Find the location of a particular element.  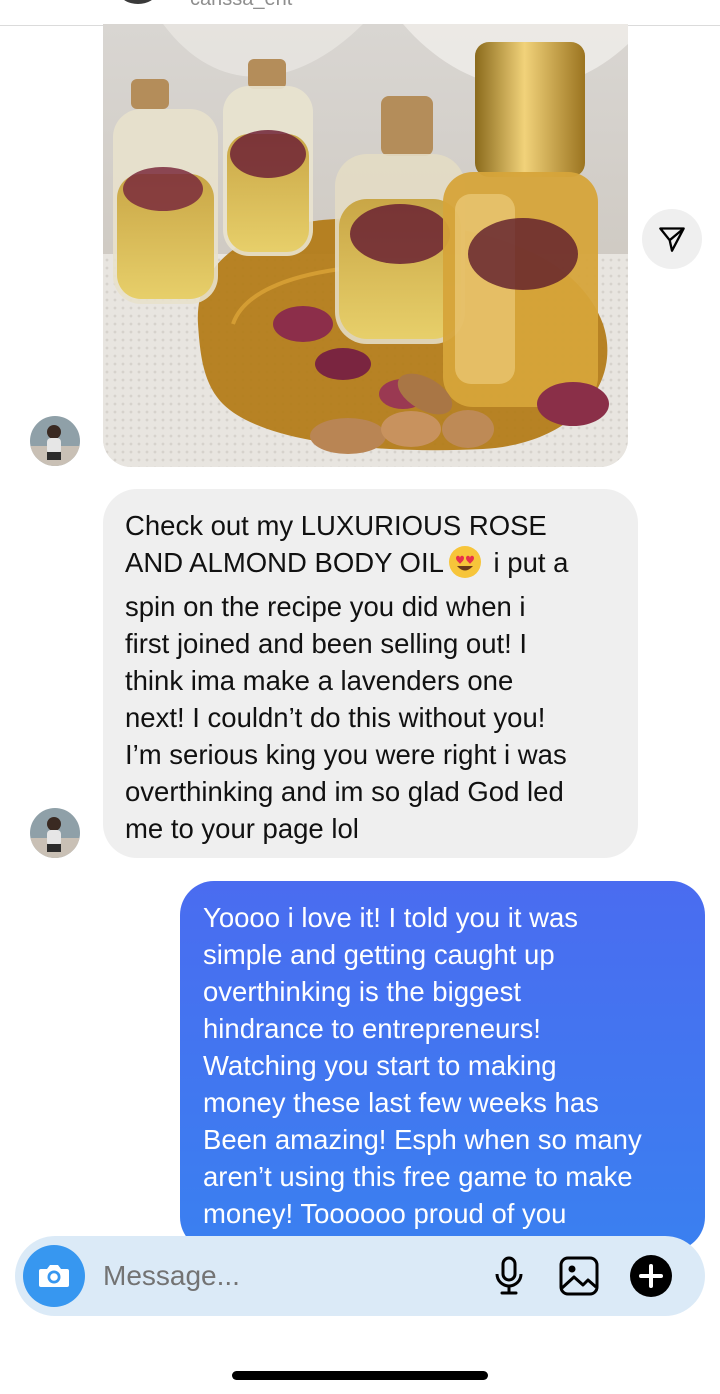

camera-icon is located at coordinates (54, 1276).